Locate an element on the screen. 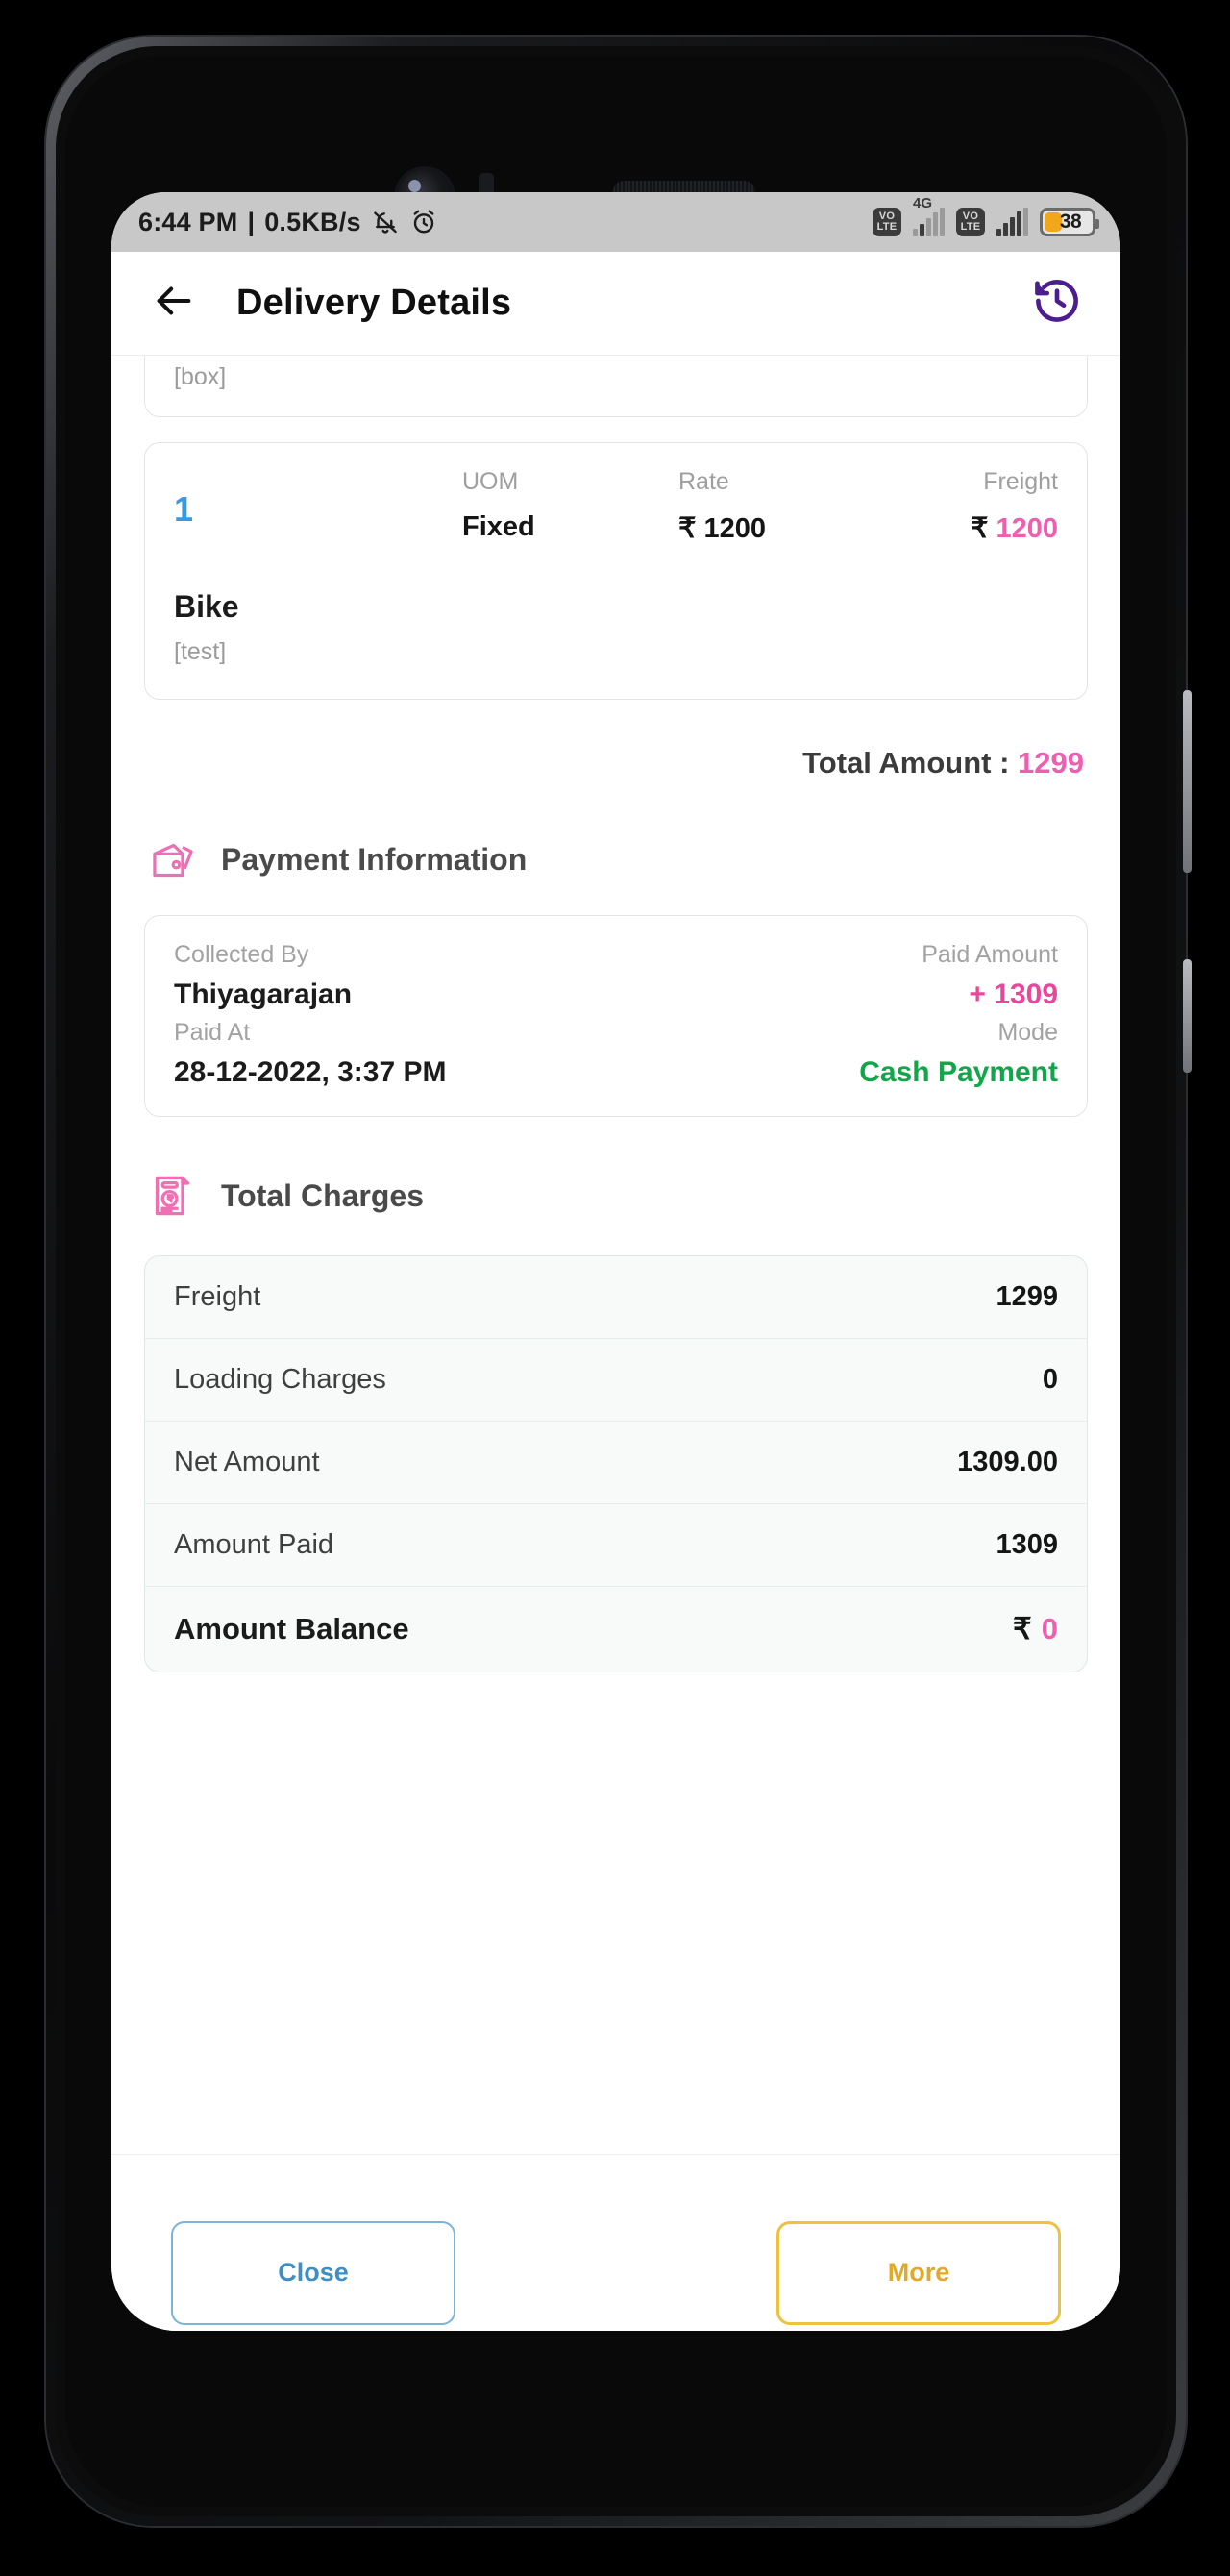 This screenshot has height=2576, width=1230. charges-label: Net Amount is located at coordinates (247, 1462).